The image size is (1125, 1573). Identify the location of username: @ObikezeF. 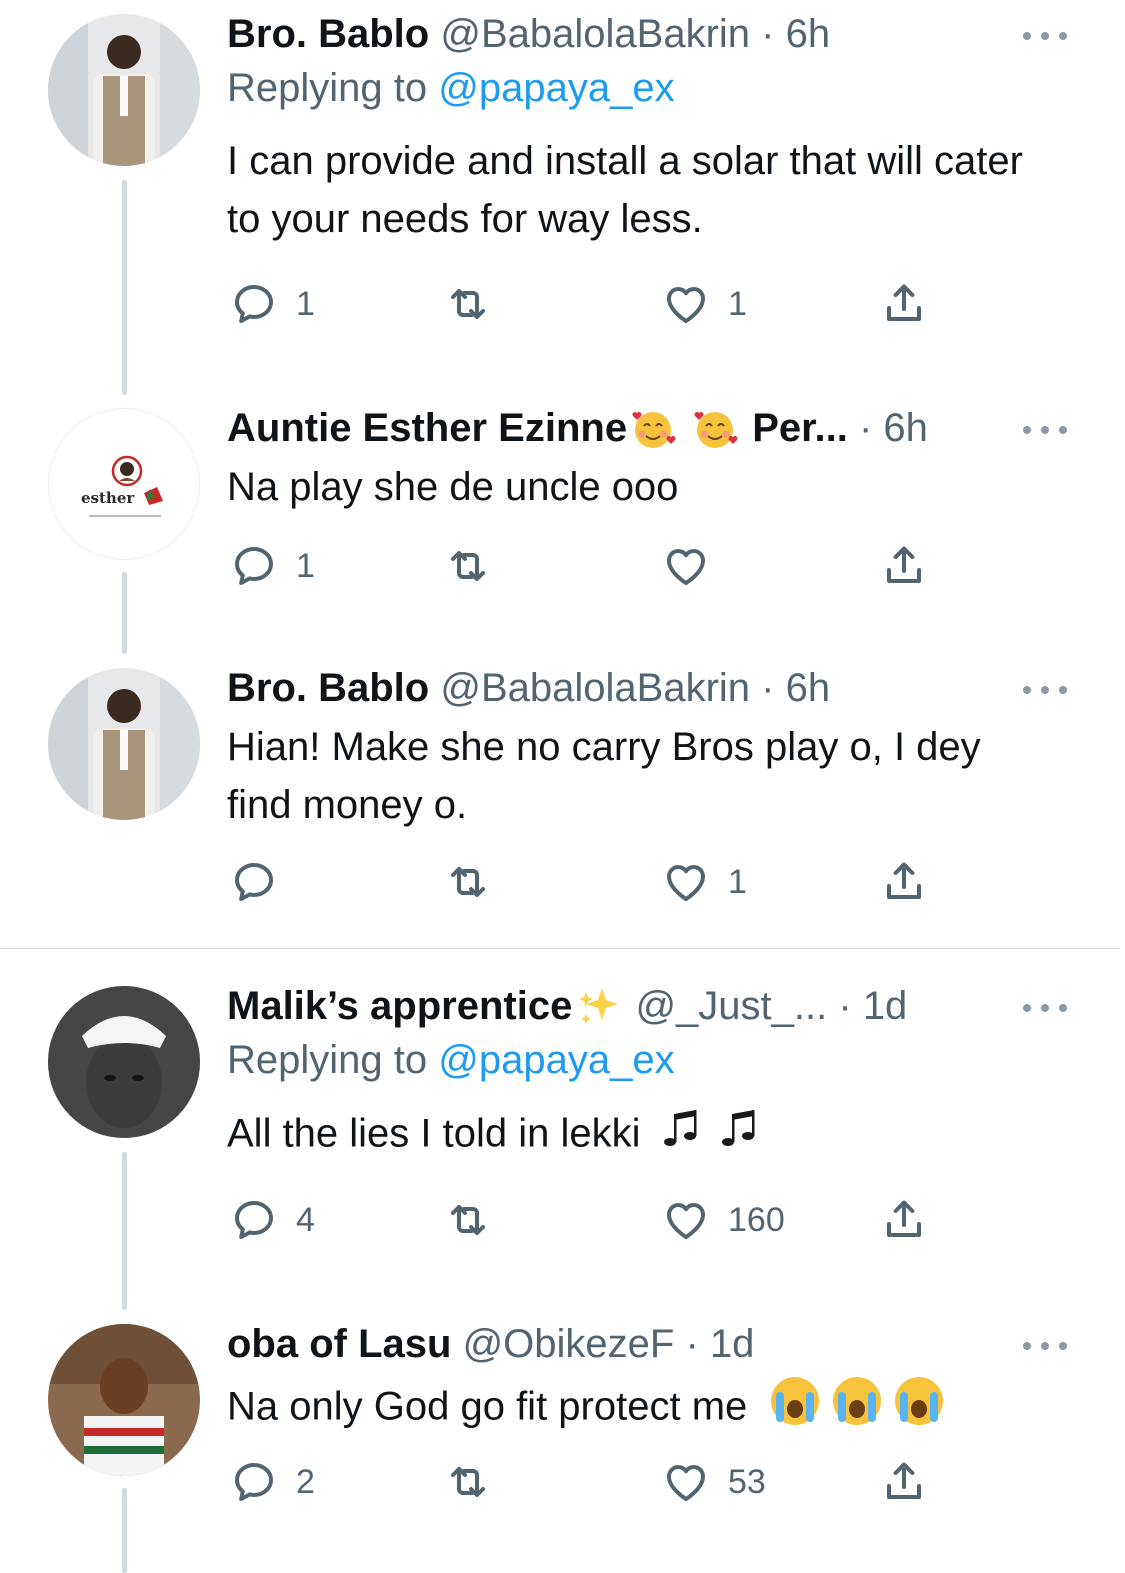
(569, 1344).